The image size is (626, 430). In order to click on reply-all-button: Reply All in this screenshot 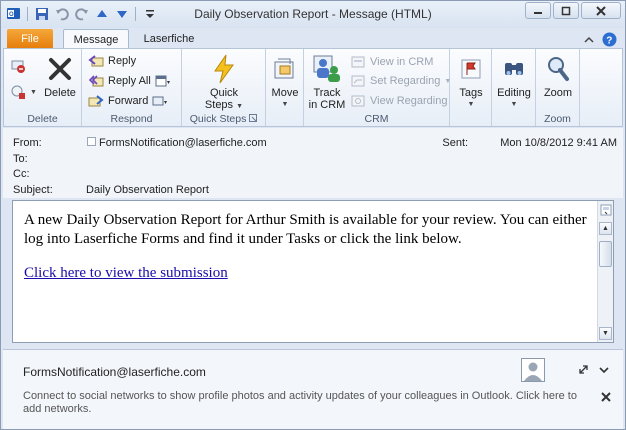, I will do `click(129, 81)`.